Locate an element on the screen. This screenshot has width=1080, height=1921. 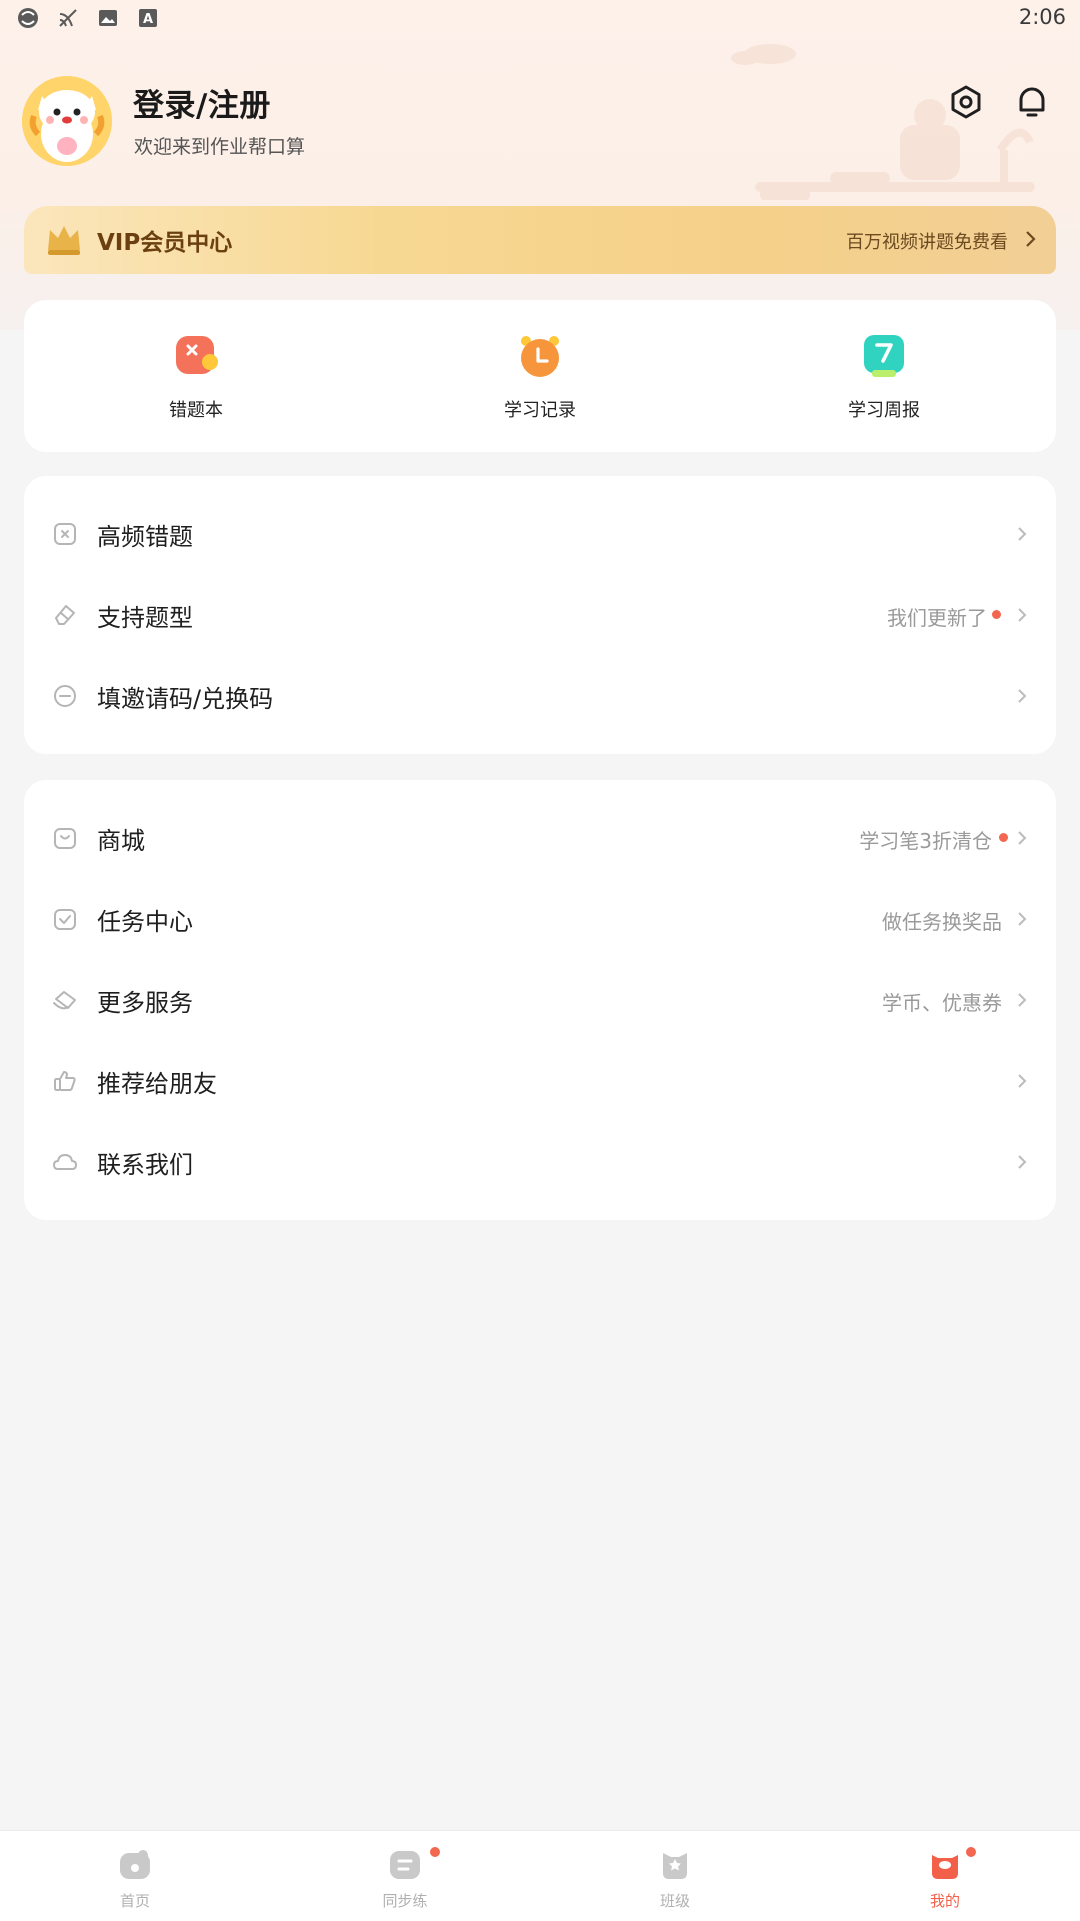
menu-item-contact-us: 联系我们 is located at coordinates (540, 1162).